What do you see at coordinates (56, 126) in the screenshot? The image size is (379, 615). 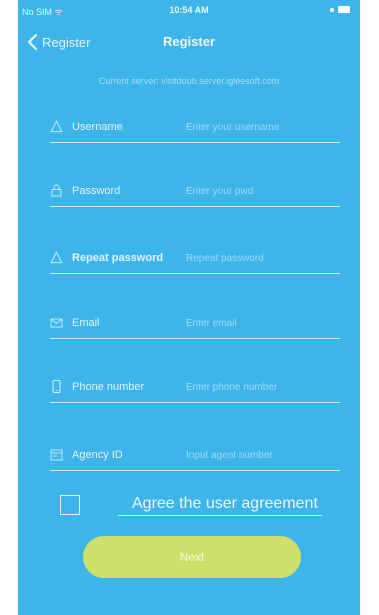 I see `user-icon` at bounding box center [56, 126].